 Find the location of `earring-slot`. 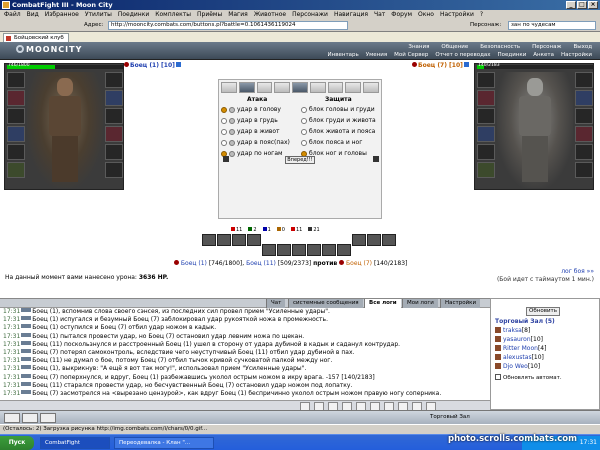

earring-slot is located at coordinates (114, 134).